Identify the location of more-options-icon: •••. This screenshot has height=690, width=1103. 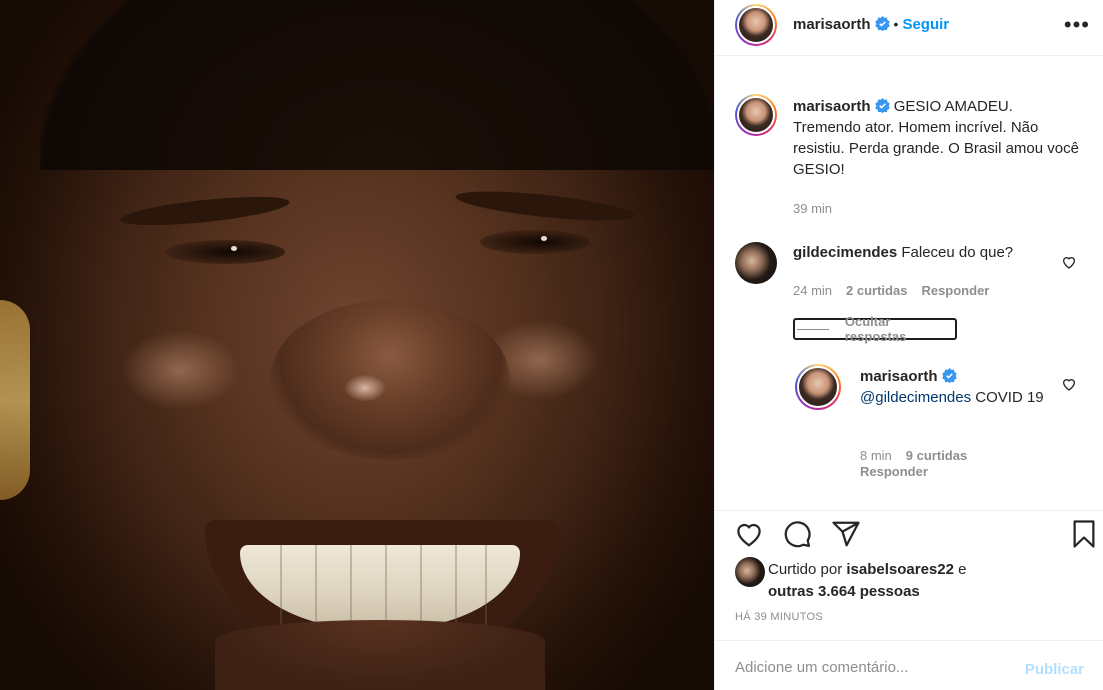
(1077, 25).